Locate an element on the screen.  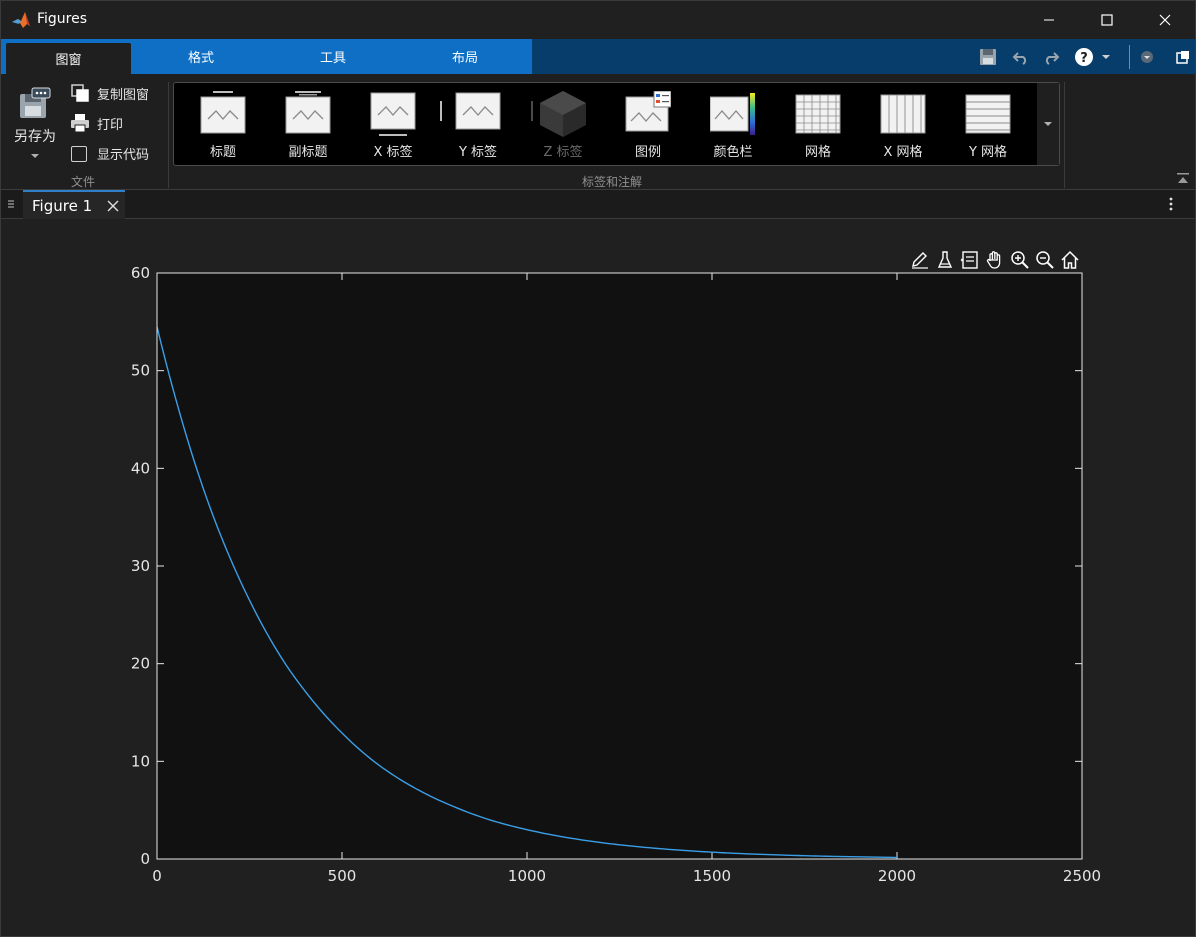
minimize-icon is located at coordinates (1049, 20).